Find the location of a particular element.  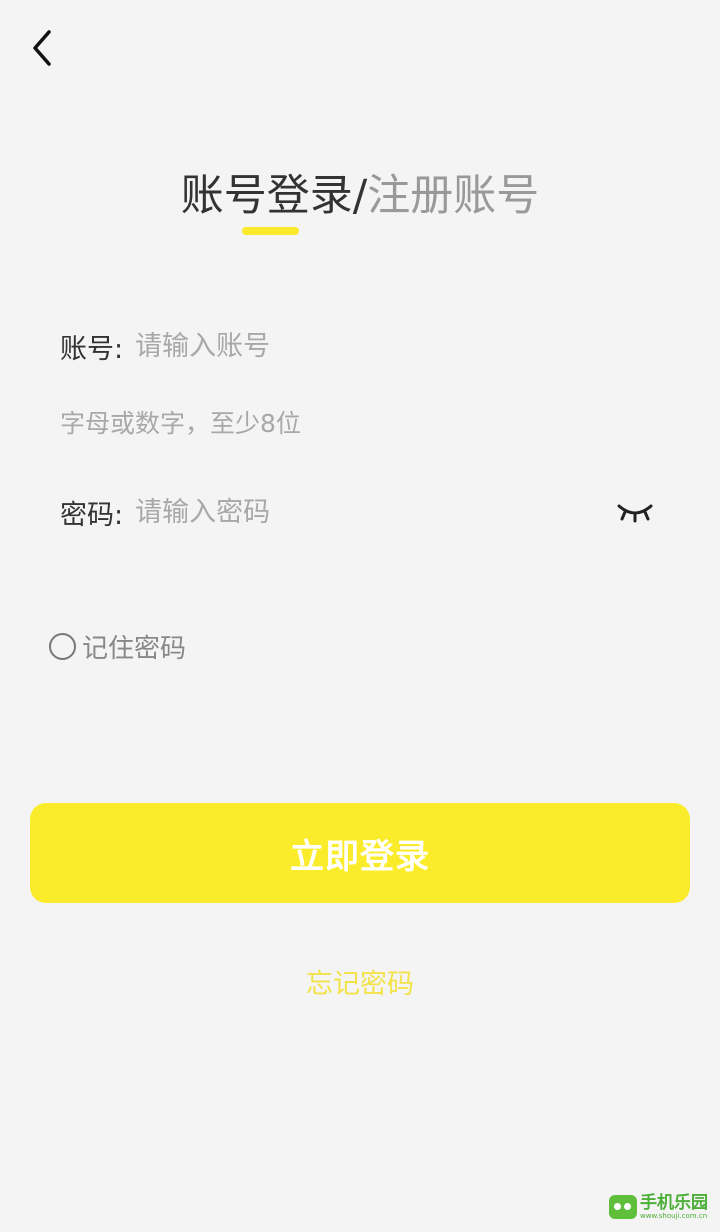

account-label: 账号: is located at coordinates (92, 349).